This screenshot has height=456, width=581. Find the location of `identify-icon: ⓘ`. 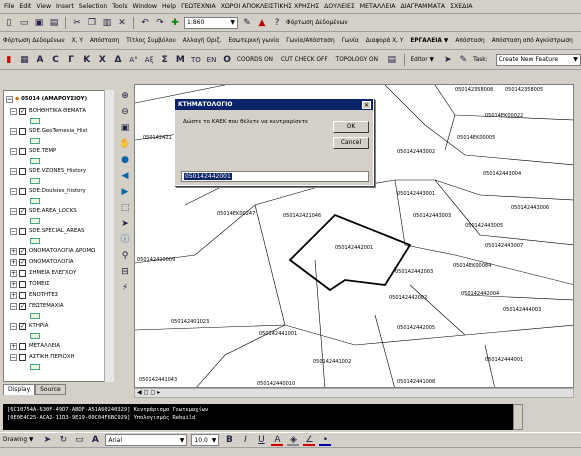

identify-icon: ⓘ is located at coordinates (125, 240).